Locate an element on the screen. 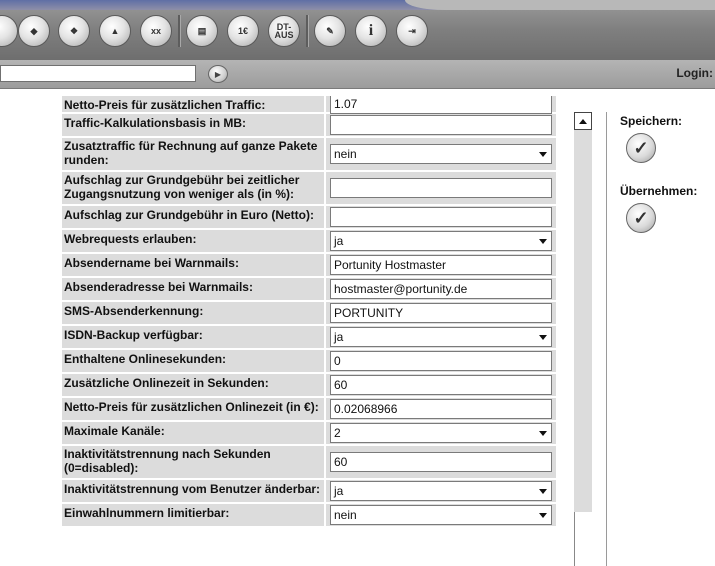 Image resolution: width=715 pixels, height=566 pixels. form-row-label: Absendername bei Warnmails: is located at coordinates (193, 265).